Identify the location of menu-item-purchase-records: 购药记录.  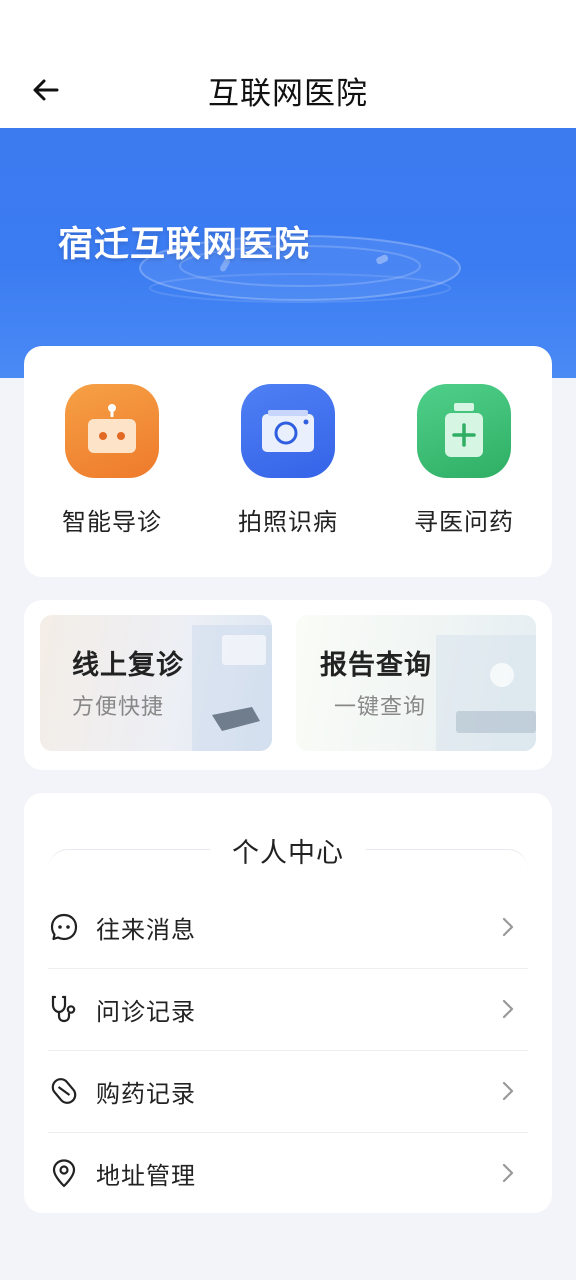
(288, 1091).